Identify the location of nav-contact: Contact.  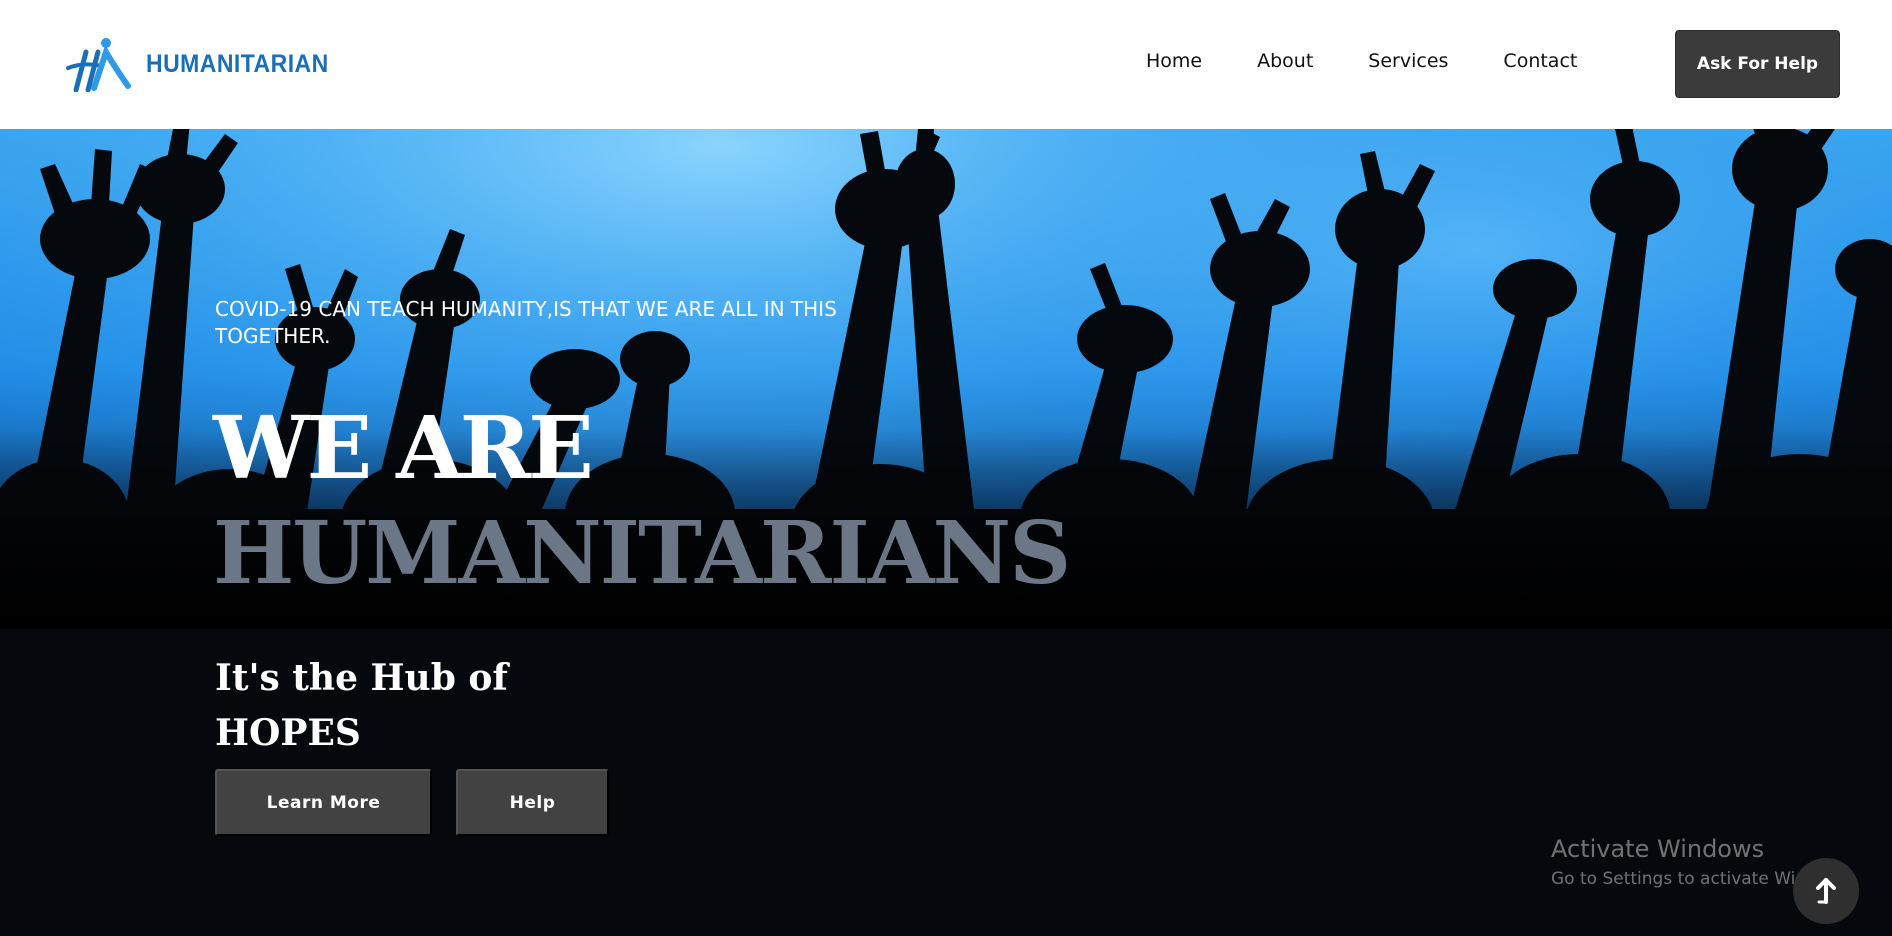
(1540, 61).